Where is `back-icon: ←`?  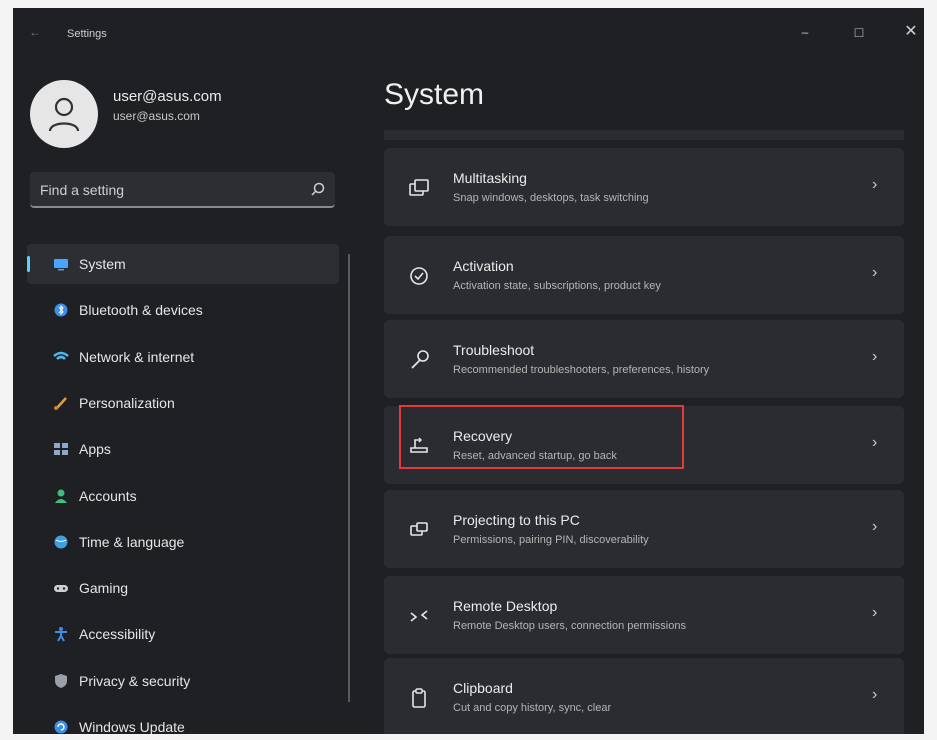
back-icon: ← is located at coordinates (35, 32).